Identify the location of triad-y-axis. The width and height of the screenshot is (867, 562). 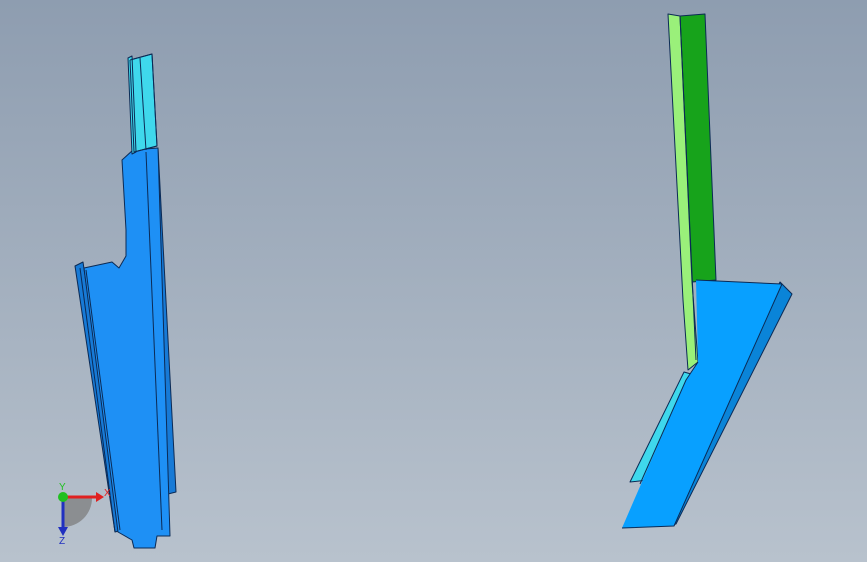
(63, 497).